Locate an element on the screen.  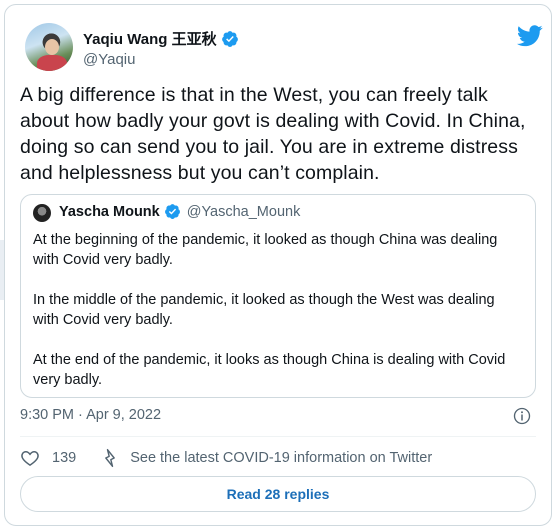
heart-icon is located at coordinates (30, 458).